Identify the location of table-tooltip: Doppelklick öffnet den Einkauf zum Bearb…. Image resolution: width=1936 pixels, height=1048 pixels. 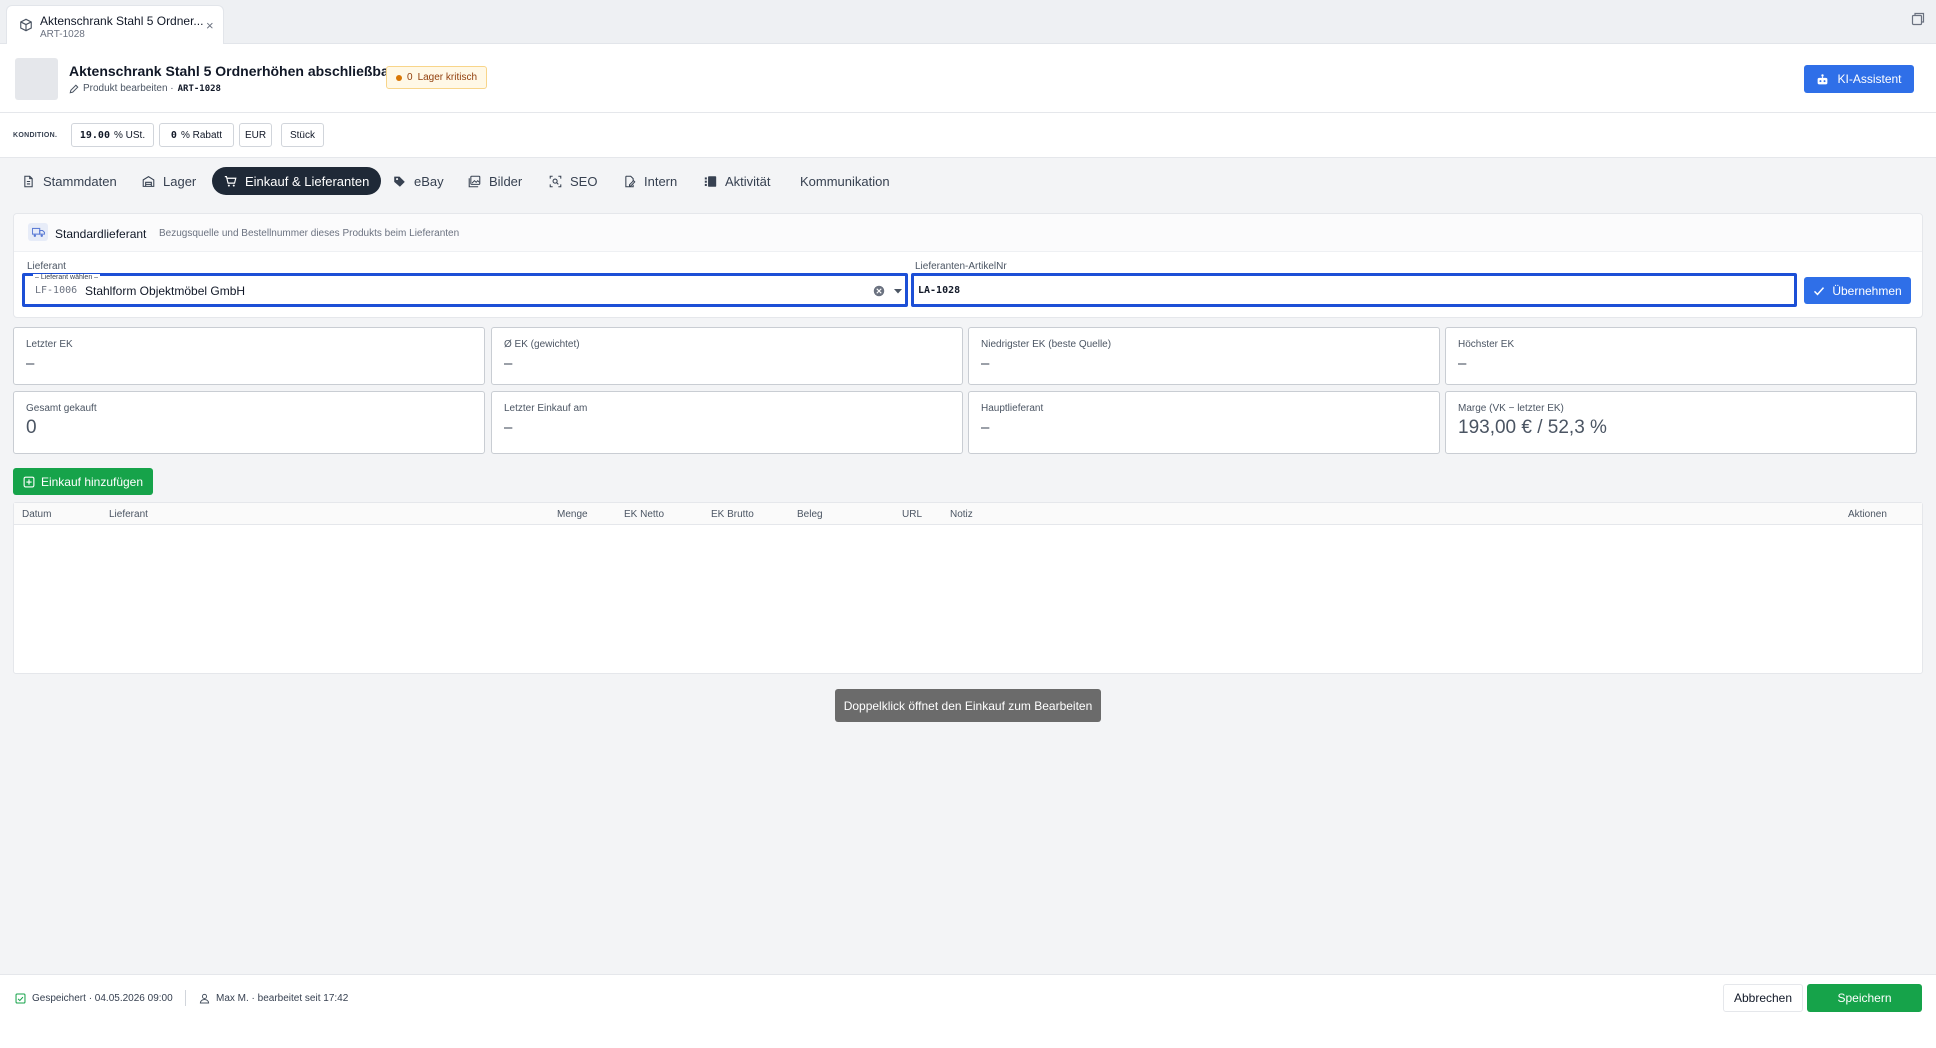
(968, 705).